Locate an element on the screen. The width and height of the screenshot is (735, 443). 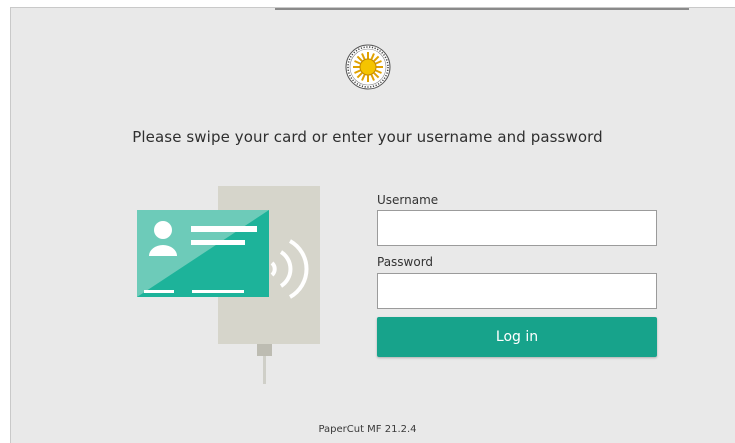
version-label: PaperCut MF 21.2.4 is located at coordinates (367, 429).